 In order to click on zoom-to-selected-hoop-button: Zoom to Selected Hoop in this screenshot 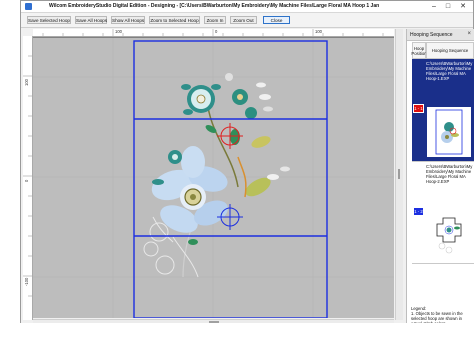, I will do `click(174, 20)`.